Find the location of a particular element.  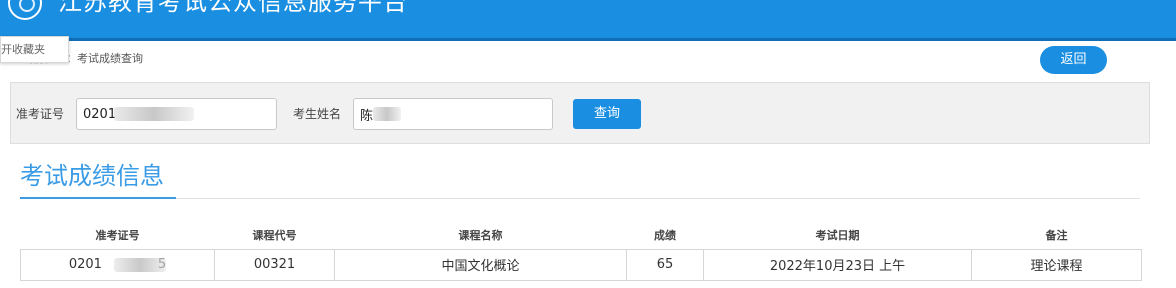

column-header-course-name: 课程名称 is located at coordinates (480, 236).